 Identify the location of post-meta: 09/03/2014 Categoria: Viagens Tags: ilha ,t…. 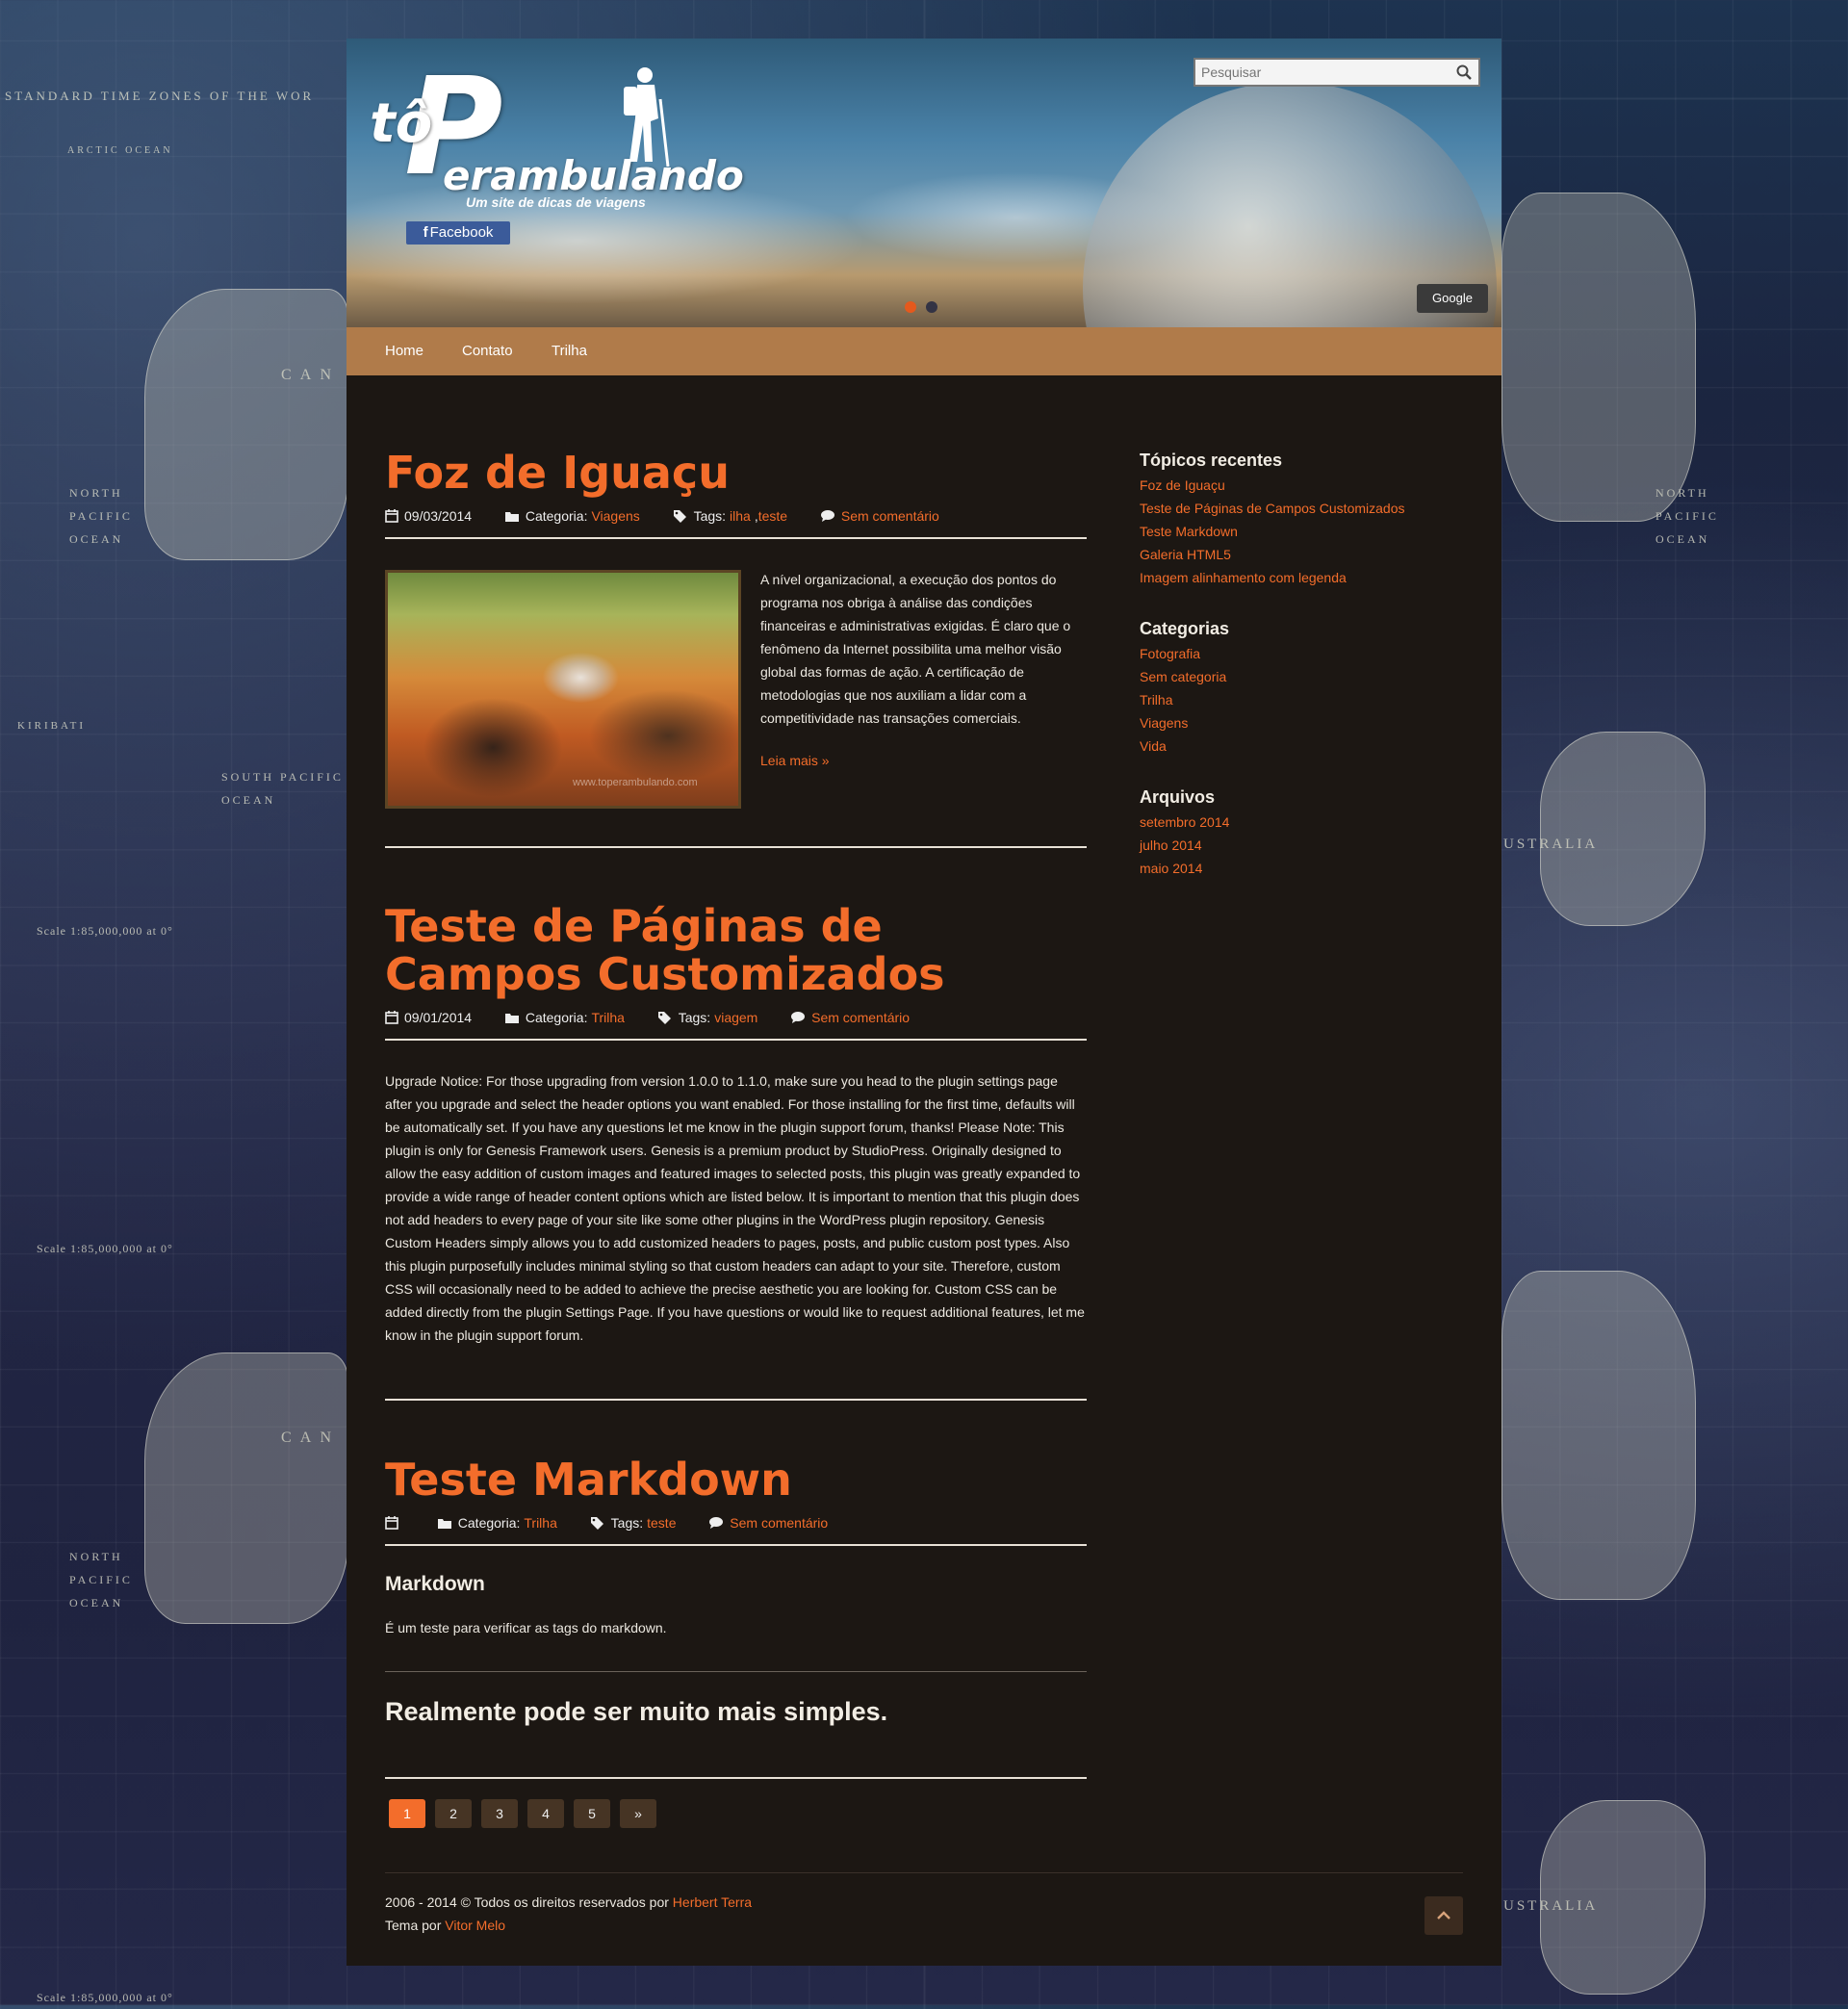
(664, 516).